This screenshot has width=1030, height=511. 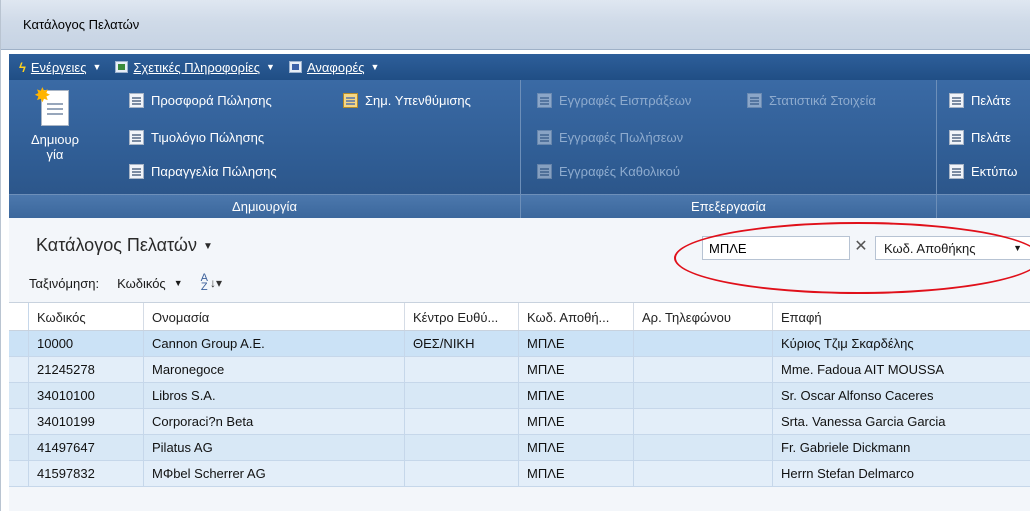 What do you see at coordinates (861, 248) in the screenshot?
I see `clear-filter-icon: ✕` at bounding box center [861, 248].